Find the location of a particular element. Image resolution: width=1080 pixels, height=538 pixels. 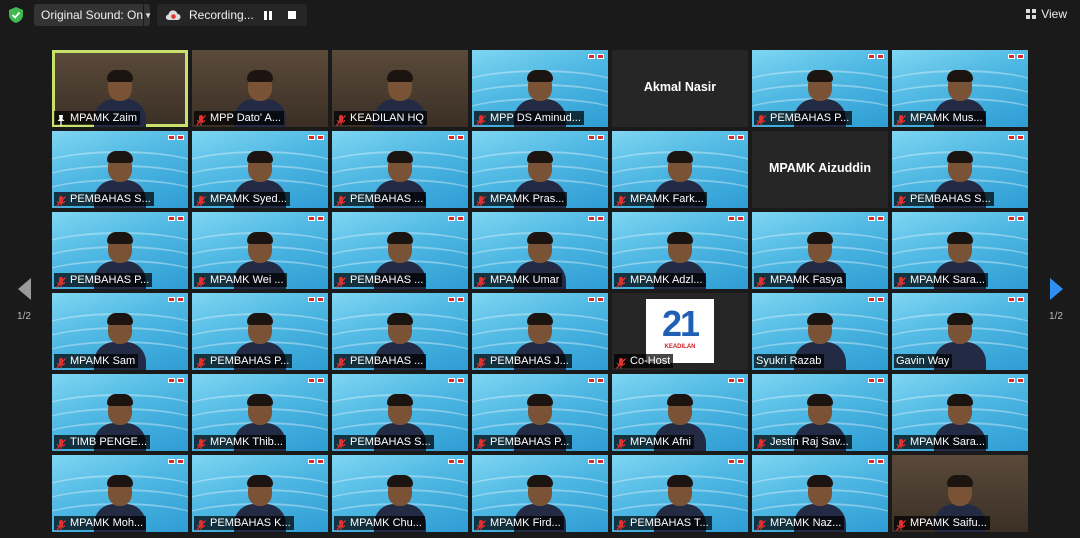

participant-tile: Syukri Razab is located at coordinates (820, 331).